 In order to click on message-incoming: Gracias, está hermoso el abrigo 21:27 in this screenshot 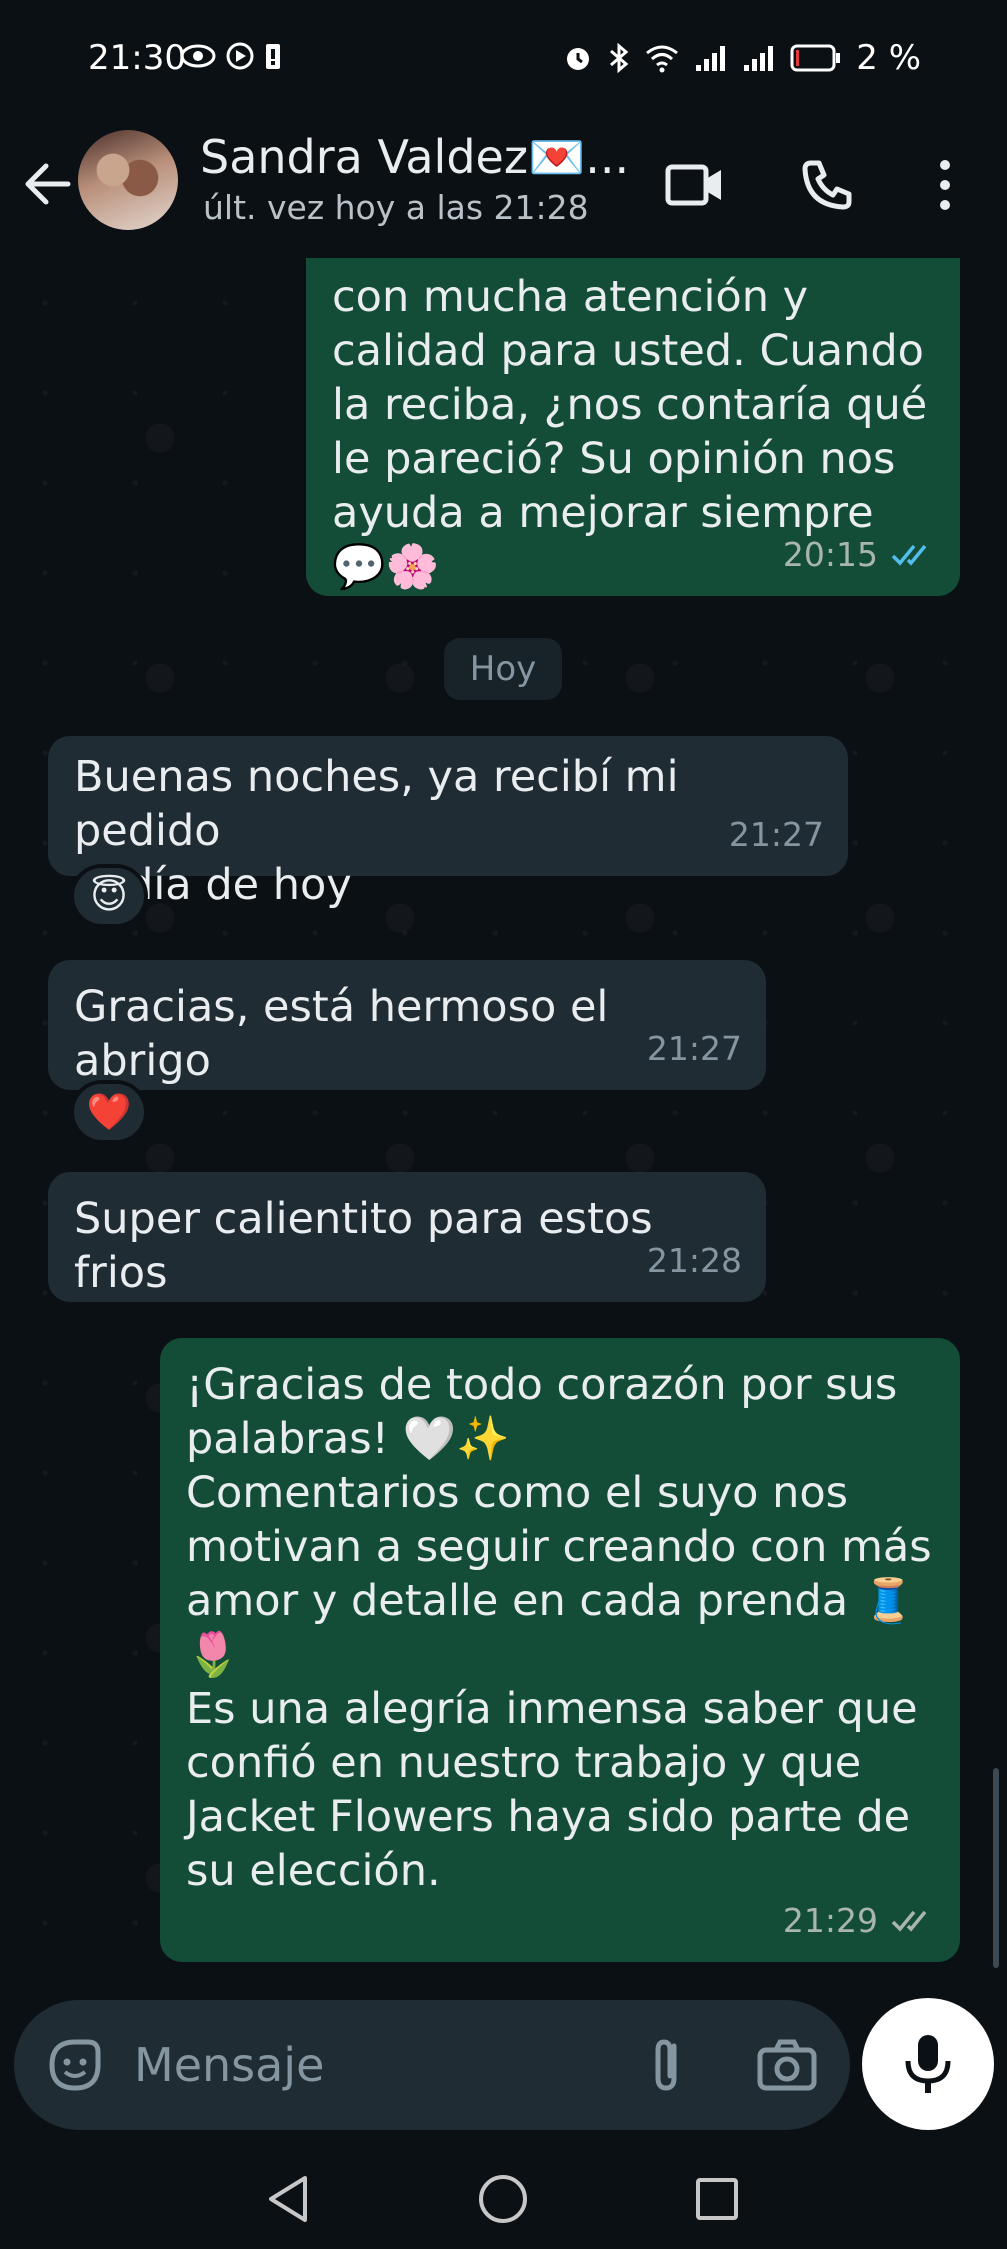, I will do `click(407, 1025)`.